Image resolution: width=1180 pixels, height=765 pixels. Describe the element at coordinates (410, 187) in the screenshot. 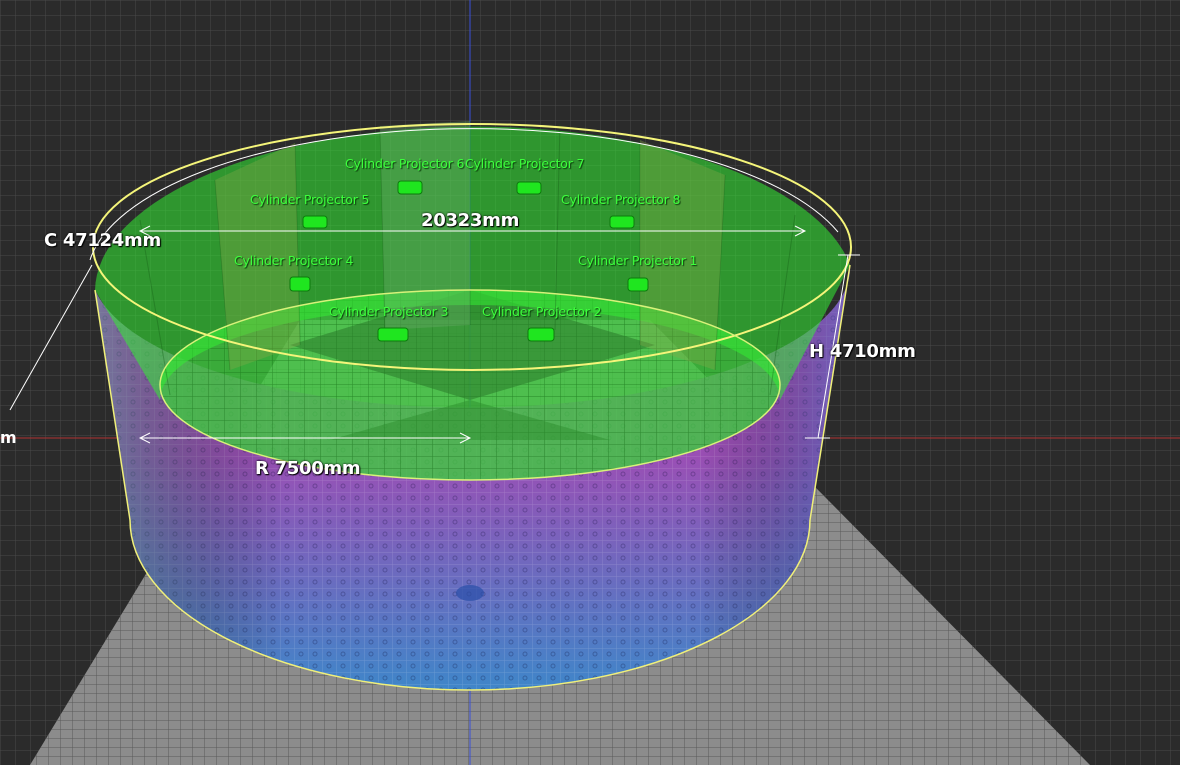

I see `projector-6-icon` at that location.